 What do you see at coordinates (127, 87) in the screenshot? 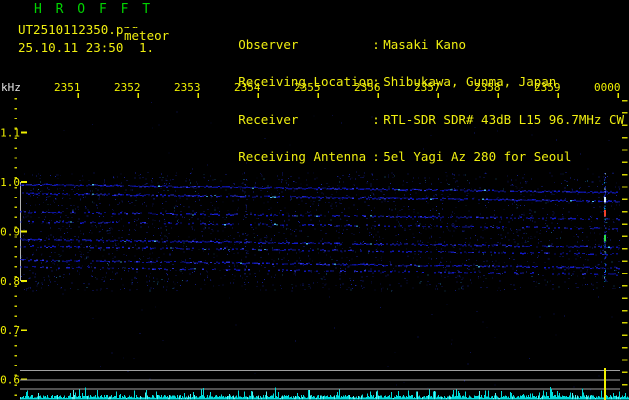
I see `svg-text: 2352` at bounding box center [127, 87].